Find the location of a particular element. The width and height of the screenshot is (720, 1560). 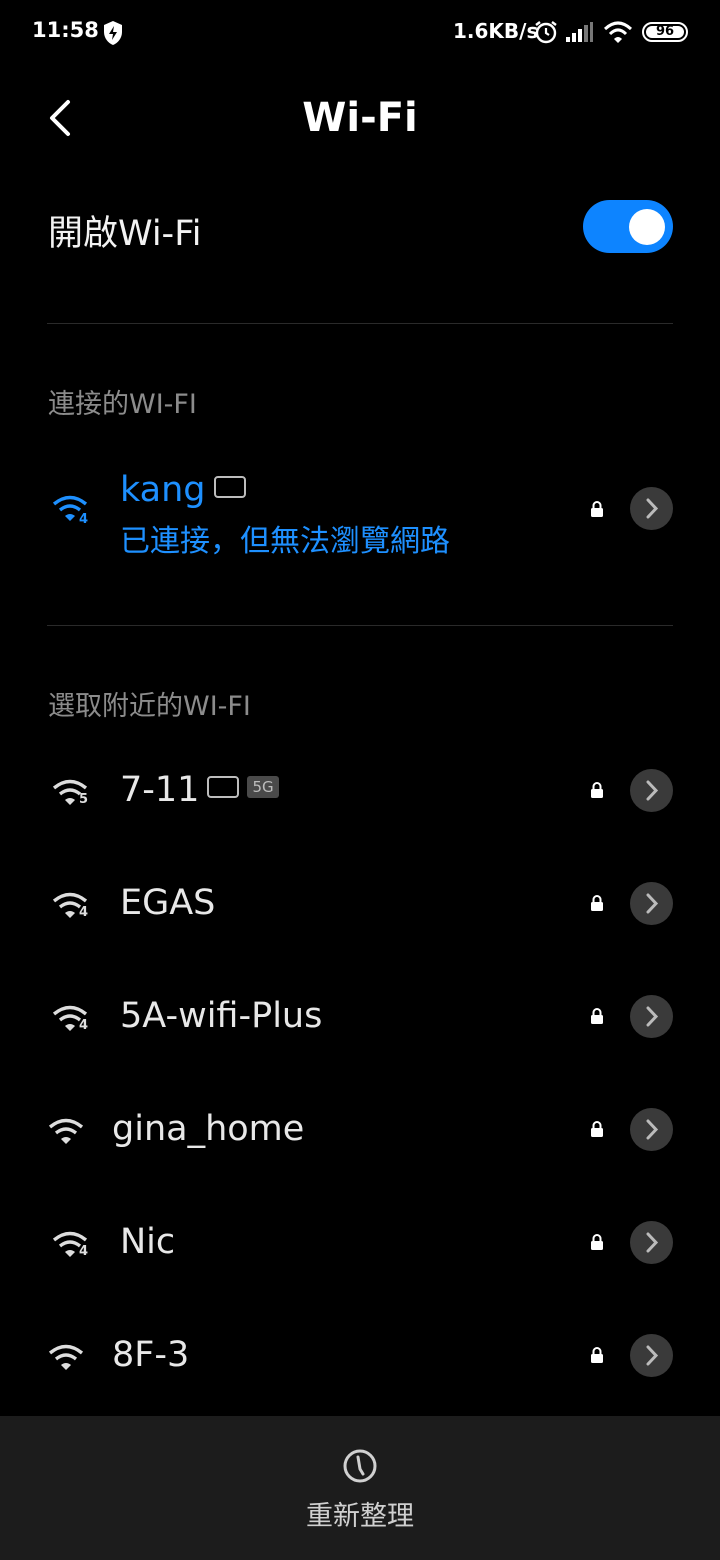

wifi-list-item: 5 7-11 5G is located at coordinates (360, 790).